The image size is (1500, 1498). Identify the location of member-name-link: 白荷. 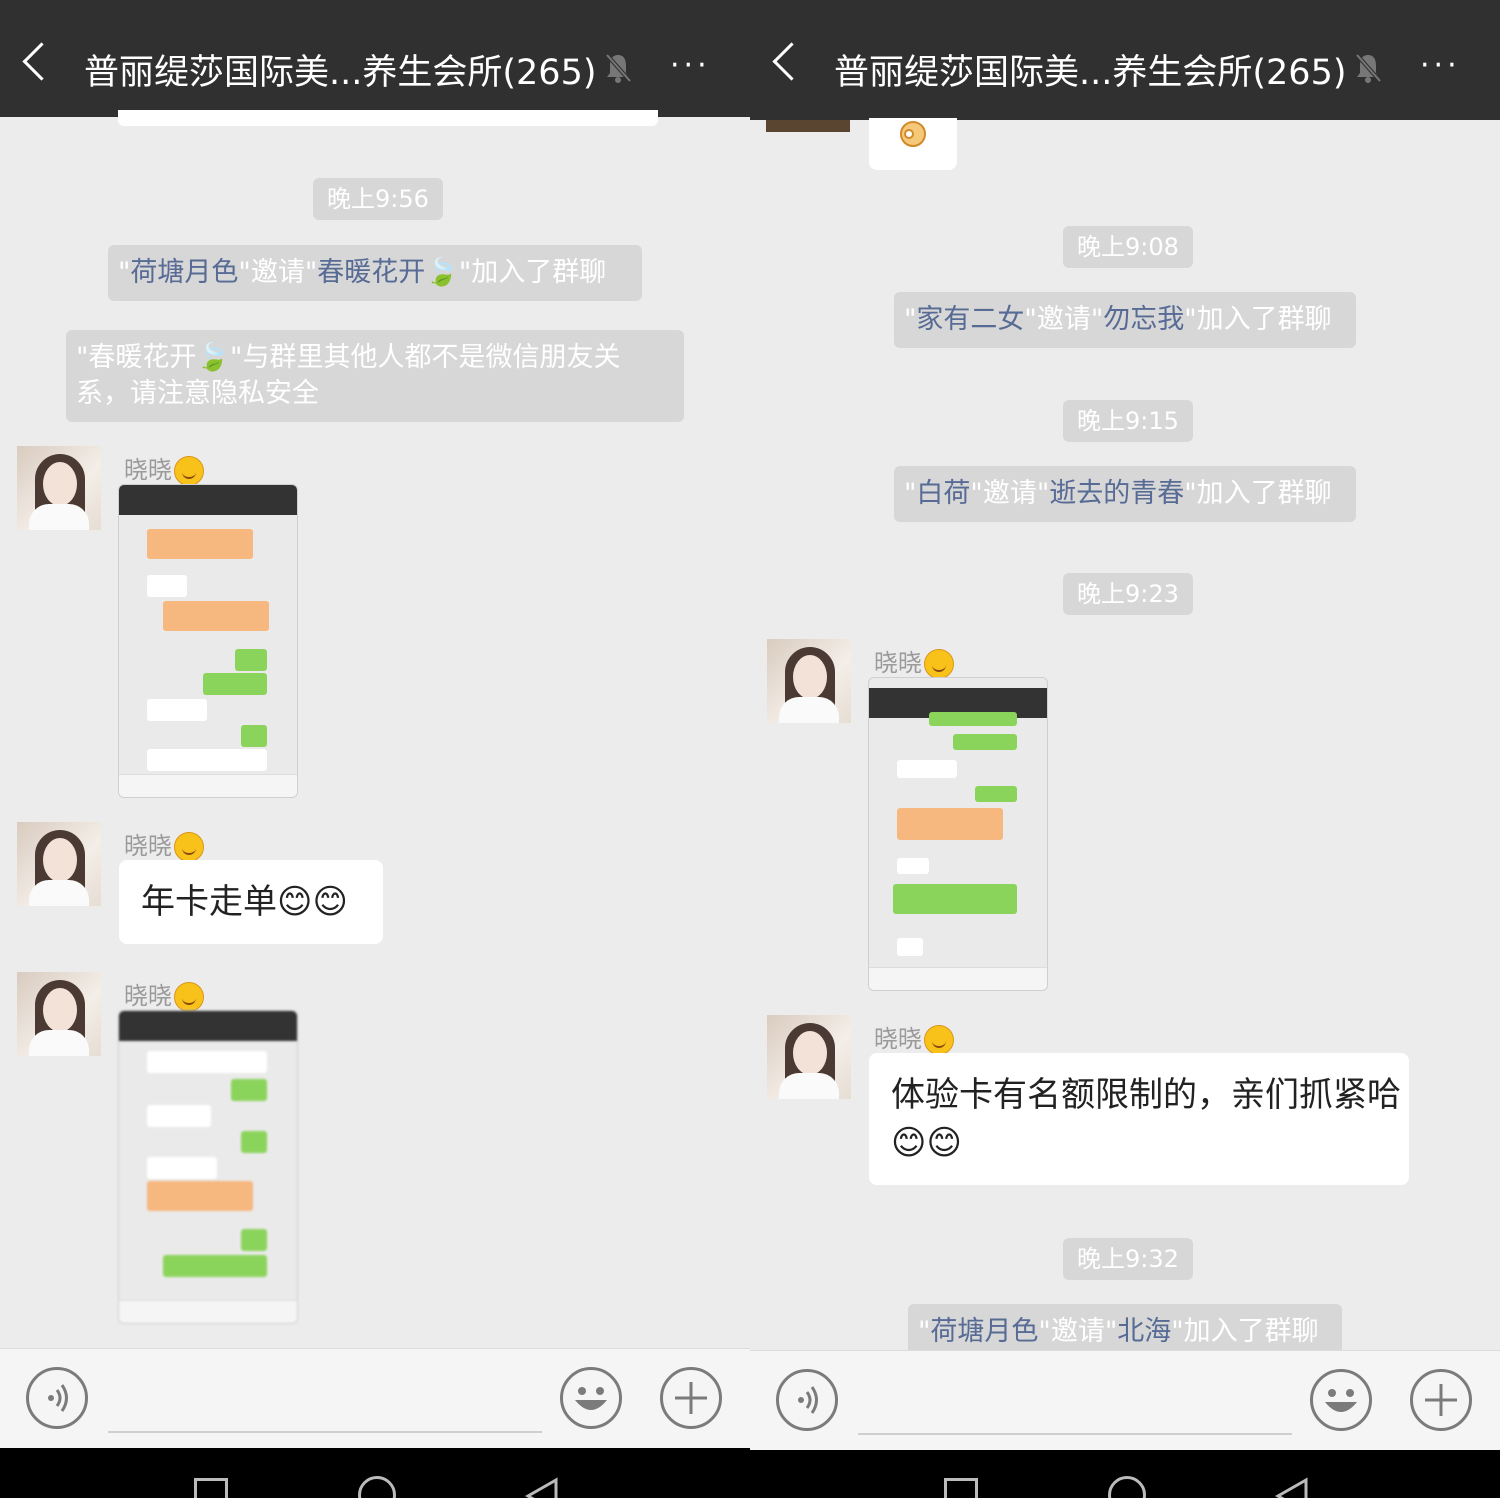
(943, 493).